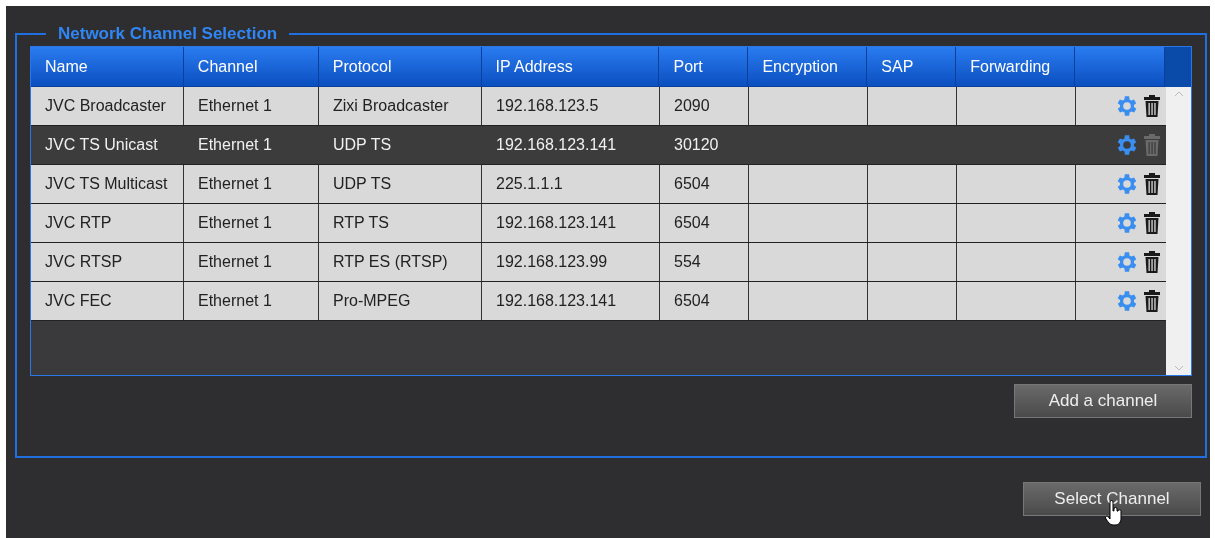 Image resolution: width=1215 pixels, height=538 pixels. I want to click on scrollbar, so click(1178, 231).